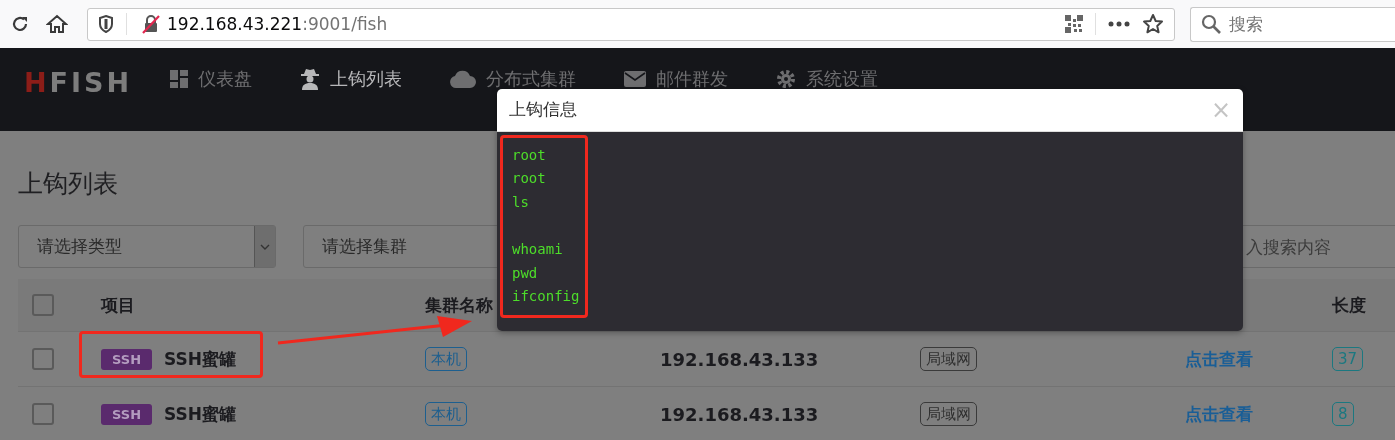 The image size is (1395, 440). Describe the element at coordinates (546, 226) in the screenshot. I see `command-log: root root ls whoami pwd ifconfig` at that location.